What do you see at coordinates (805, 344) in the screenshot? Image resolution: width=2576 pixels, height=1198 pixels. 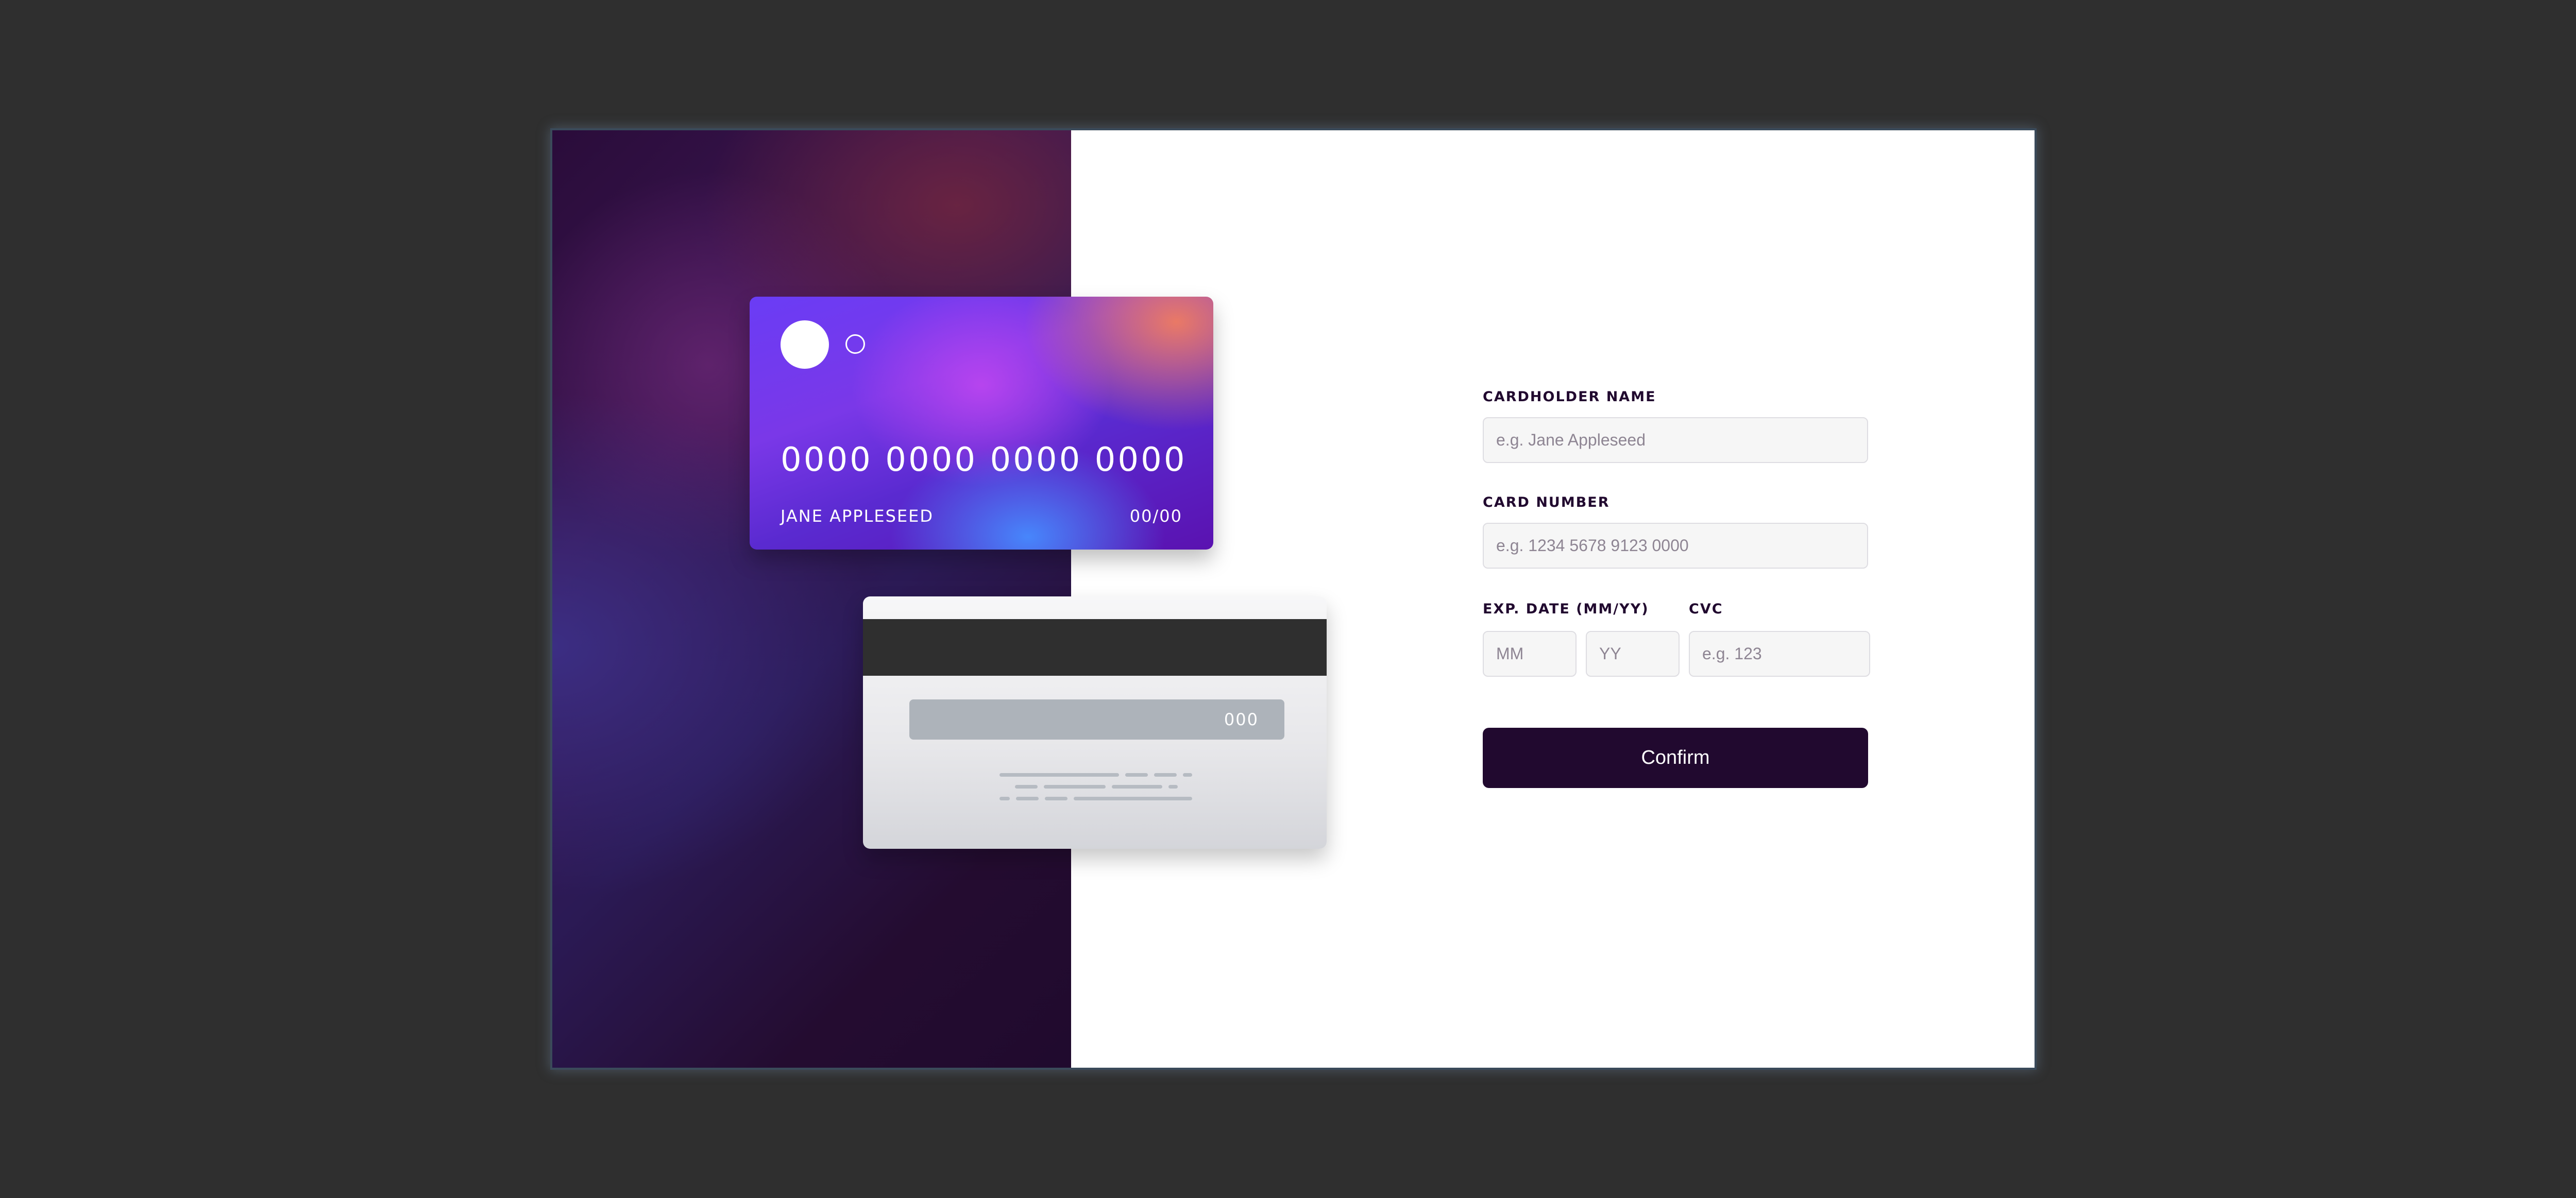 I see `card-logo-filled-circle-icon` at bounding box center [805, 344].